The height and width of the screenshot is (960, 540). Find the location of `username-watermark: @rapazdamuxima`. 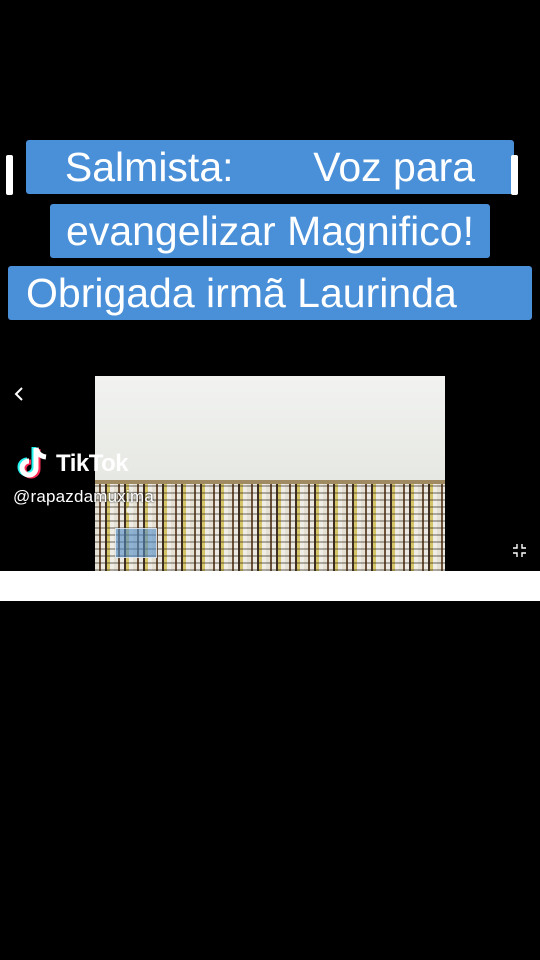

username-watermark: @rapazdamuxima is located at coordinates (83, 496).